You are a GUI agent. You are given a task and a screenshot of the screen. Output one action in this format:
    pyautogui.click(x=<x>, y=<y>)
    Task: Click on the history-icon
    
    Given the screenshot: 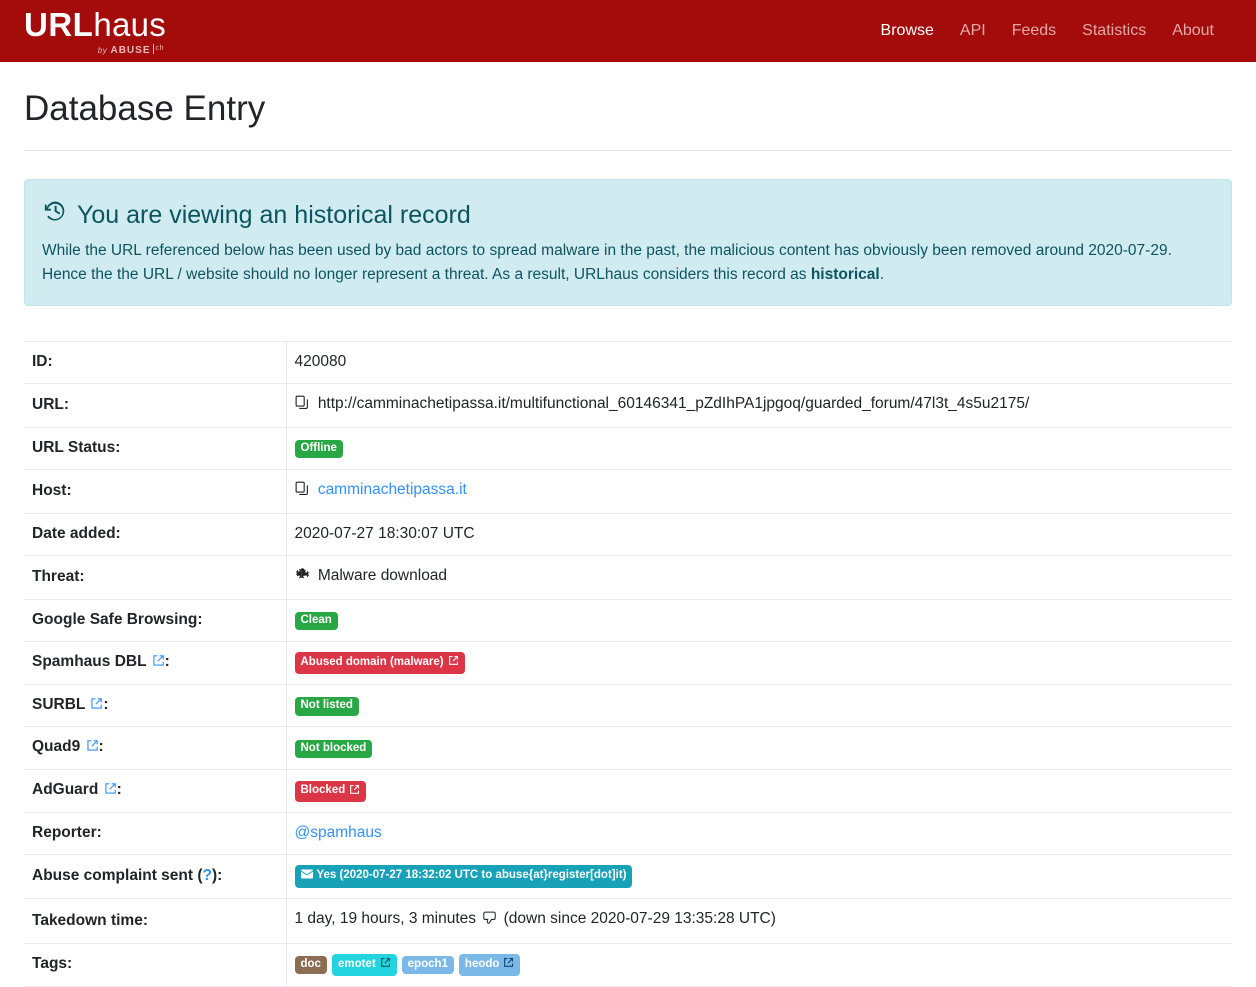 What is the action you would take?
    pyautogui.click(x=55, y=214)
    